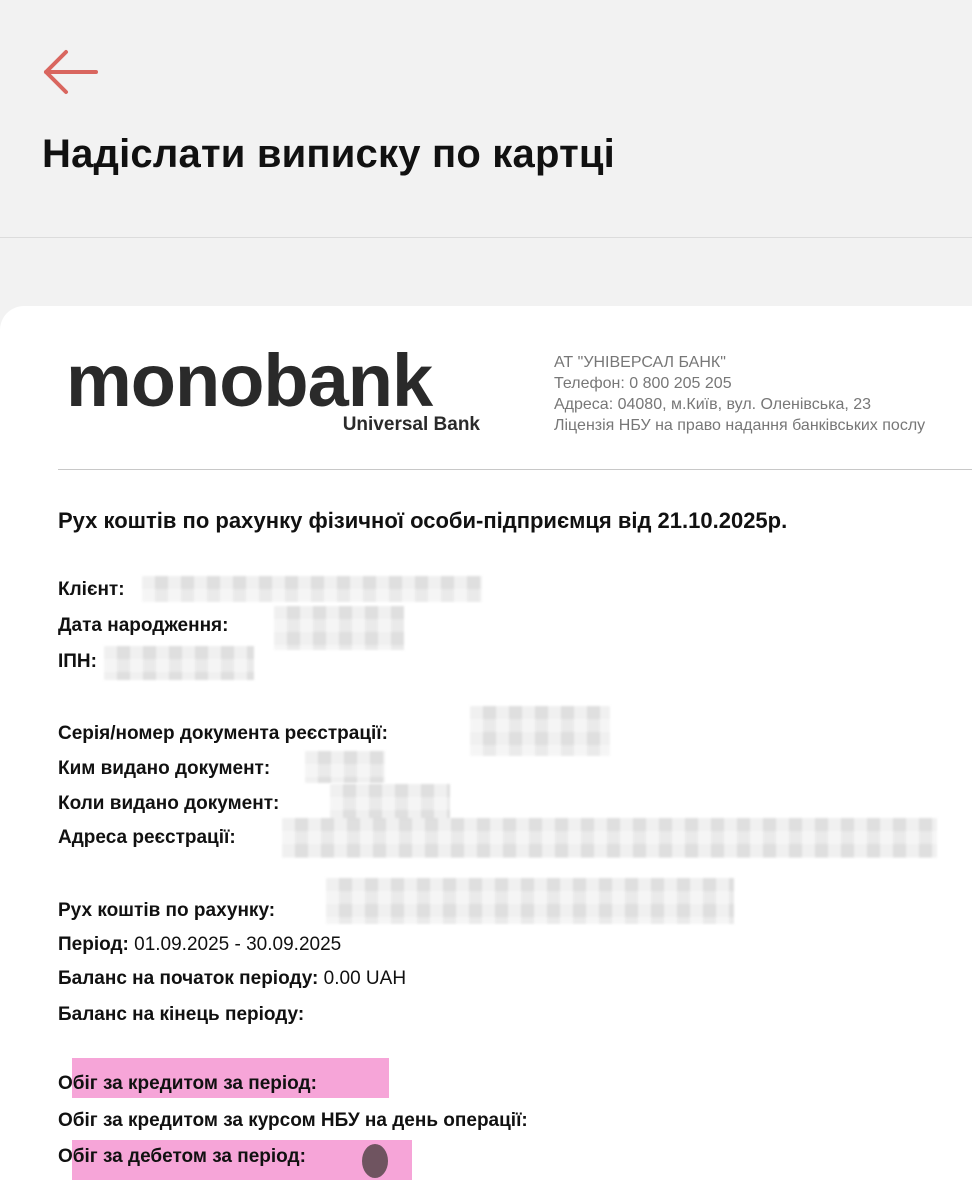 Image resolution: width=972 pixels, height=1200 pixels. I want to click on field-issued-by: Ким видано документ:, so click(164, 769).